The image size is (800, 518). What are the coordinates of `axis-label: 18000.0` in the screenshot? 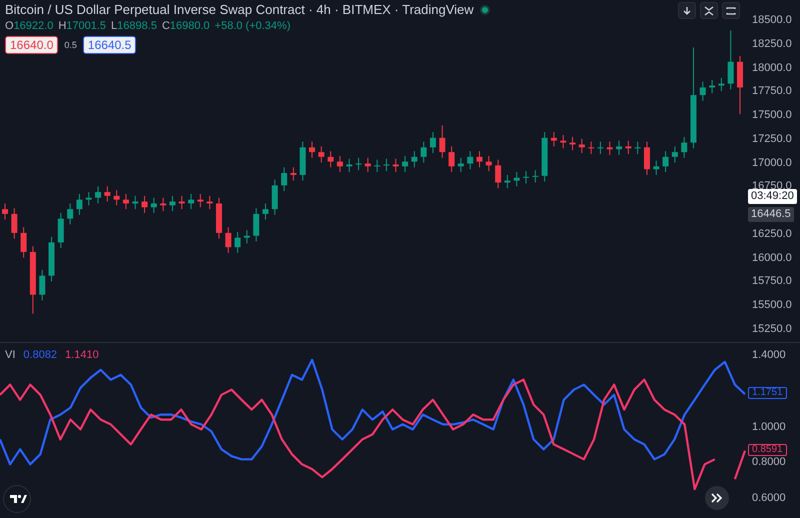 It's located at (772, 68).